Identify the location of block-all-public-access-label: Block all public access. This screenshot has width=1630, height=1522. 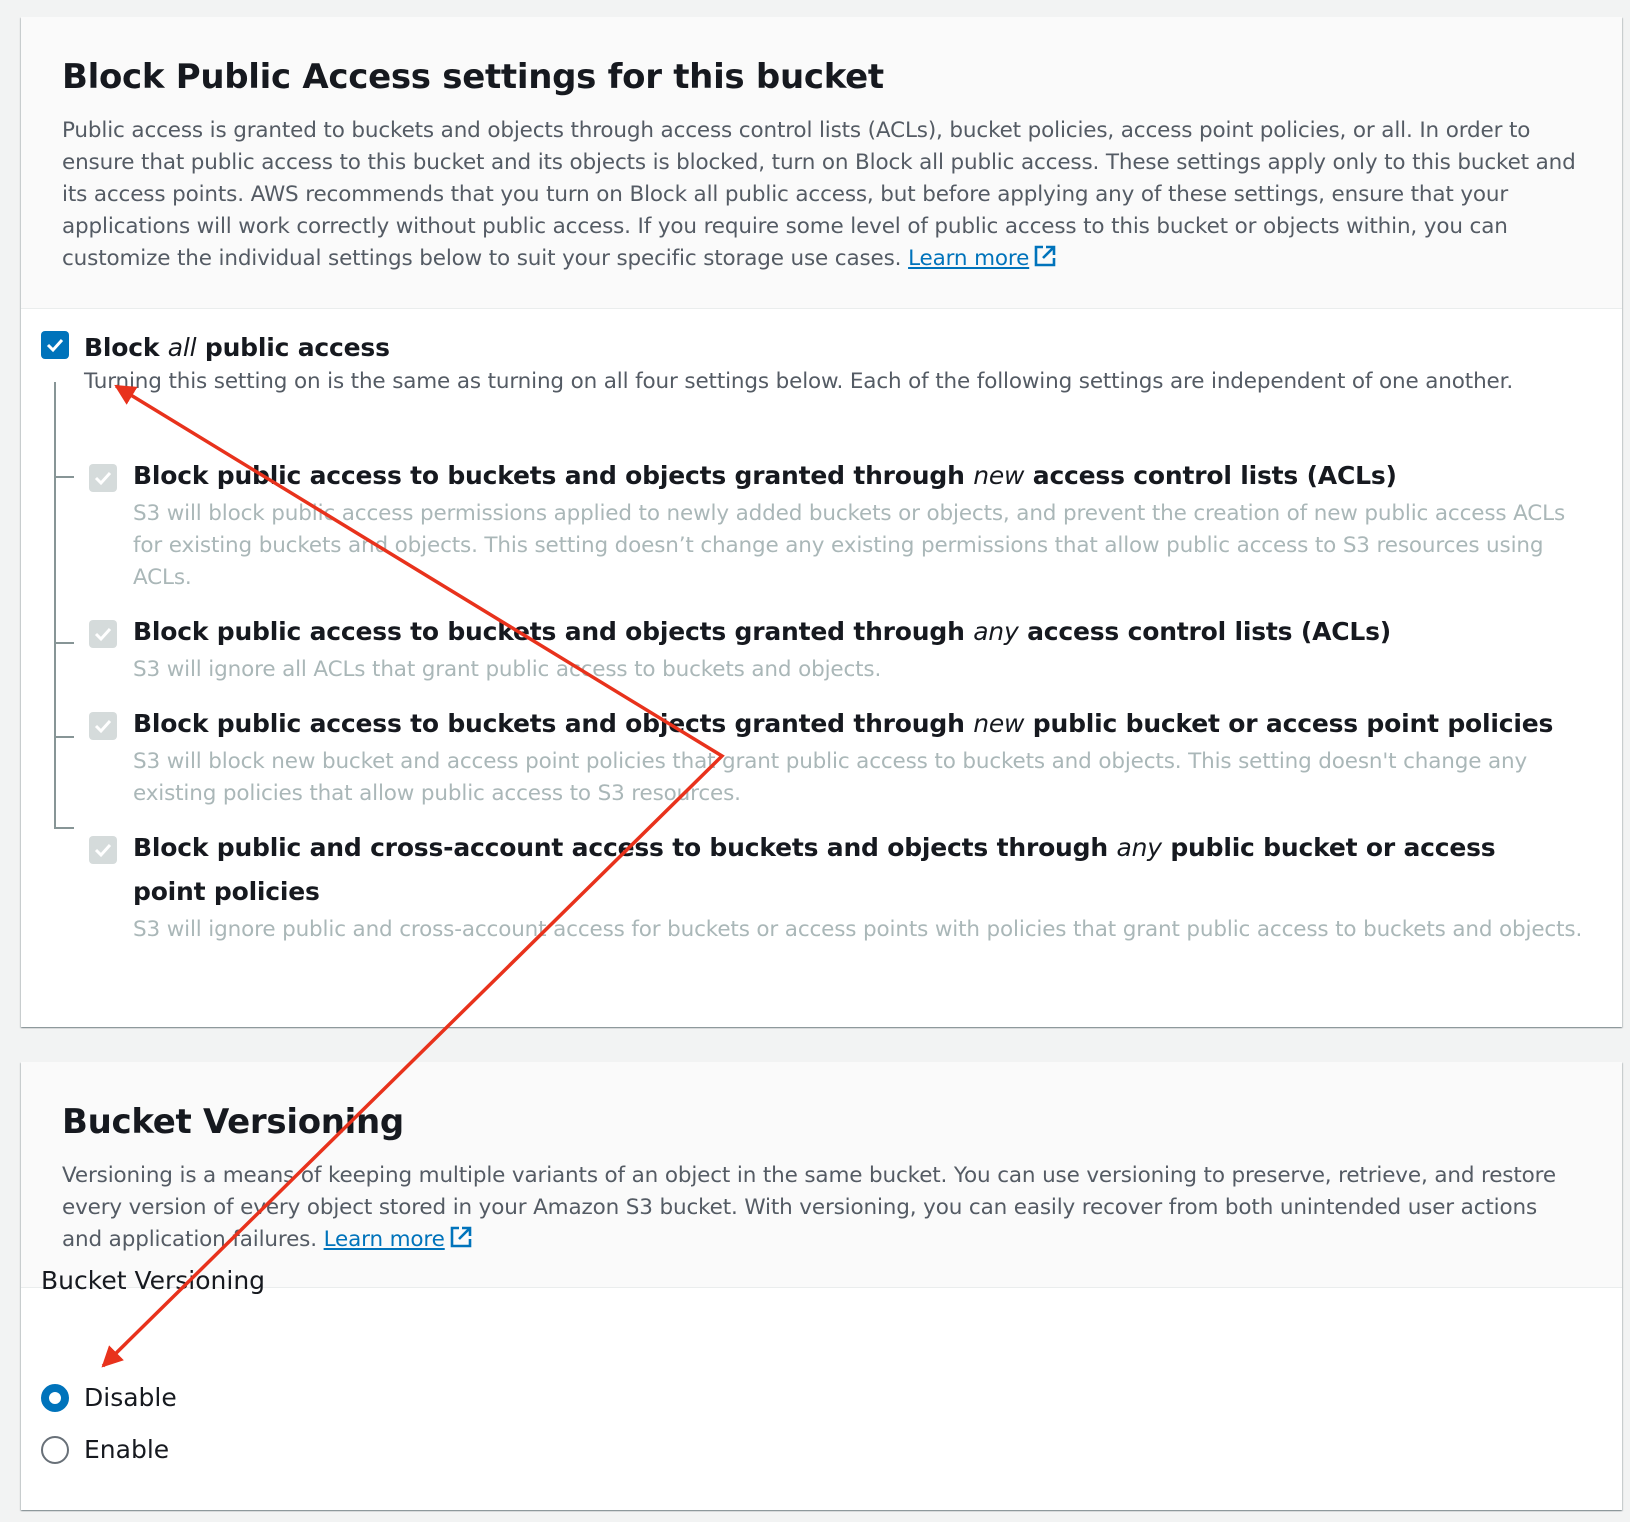
(237, 348).